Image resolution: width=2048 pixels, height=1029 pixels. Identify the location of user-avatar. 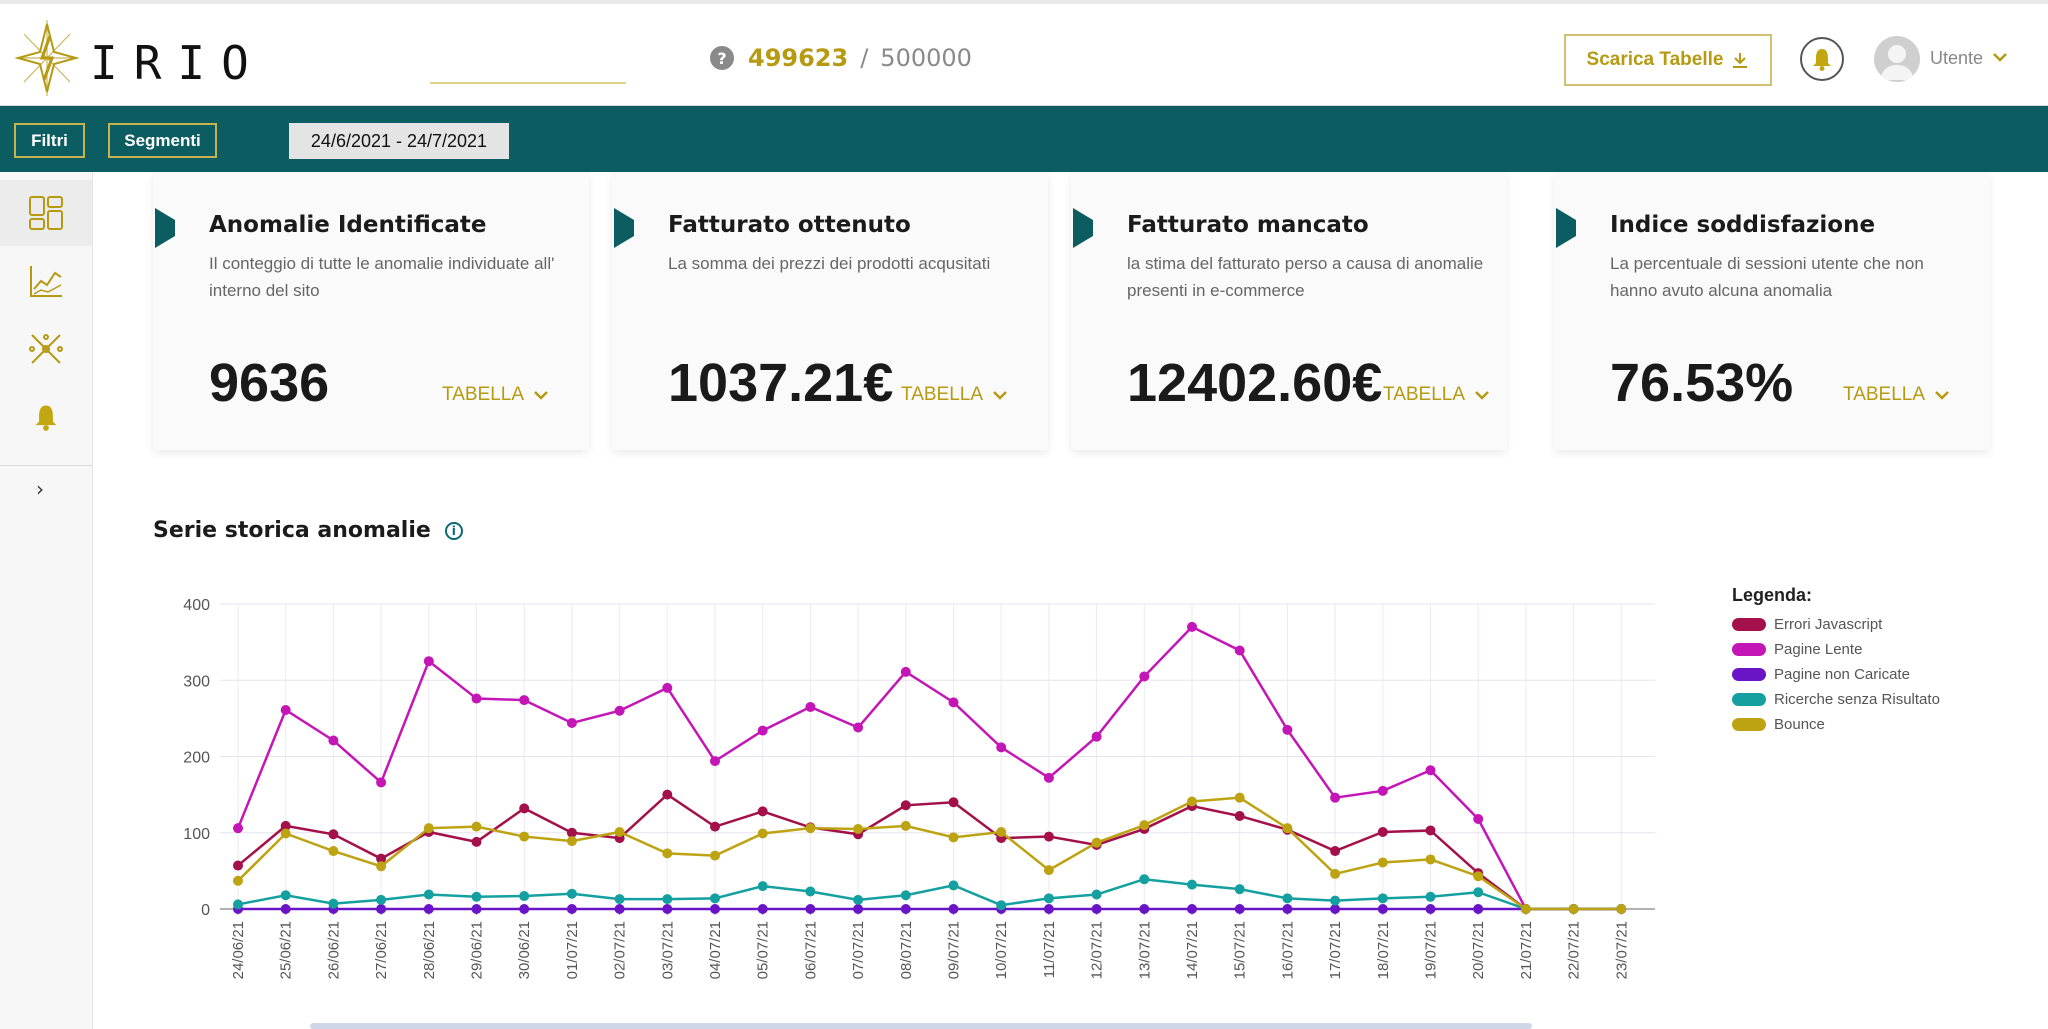
(1897, 59).